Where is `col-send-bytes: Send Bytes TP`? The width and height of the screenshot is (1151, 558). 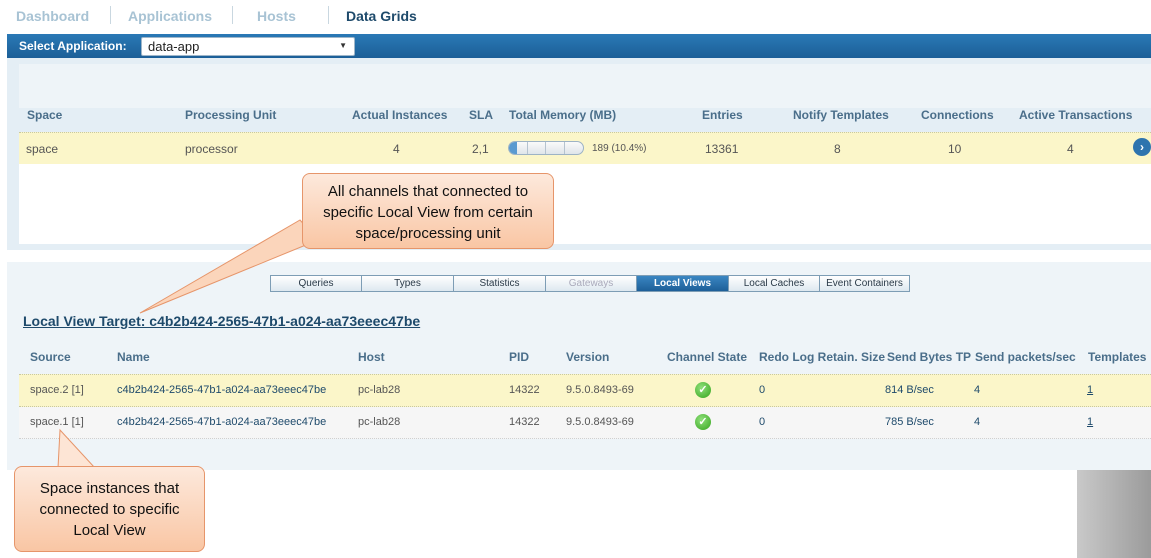
col-send-bytes: Send Bytes TP is located at coordinates (929, 357).